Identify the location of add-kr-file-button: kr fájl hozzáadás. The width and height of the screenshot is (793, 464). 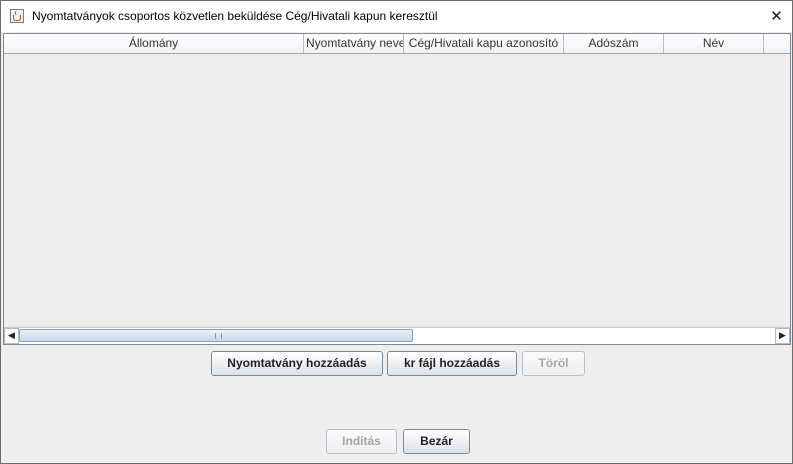
(452, 363).